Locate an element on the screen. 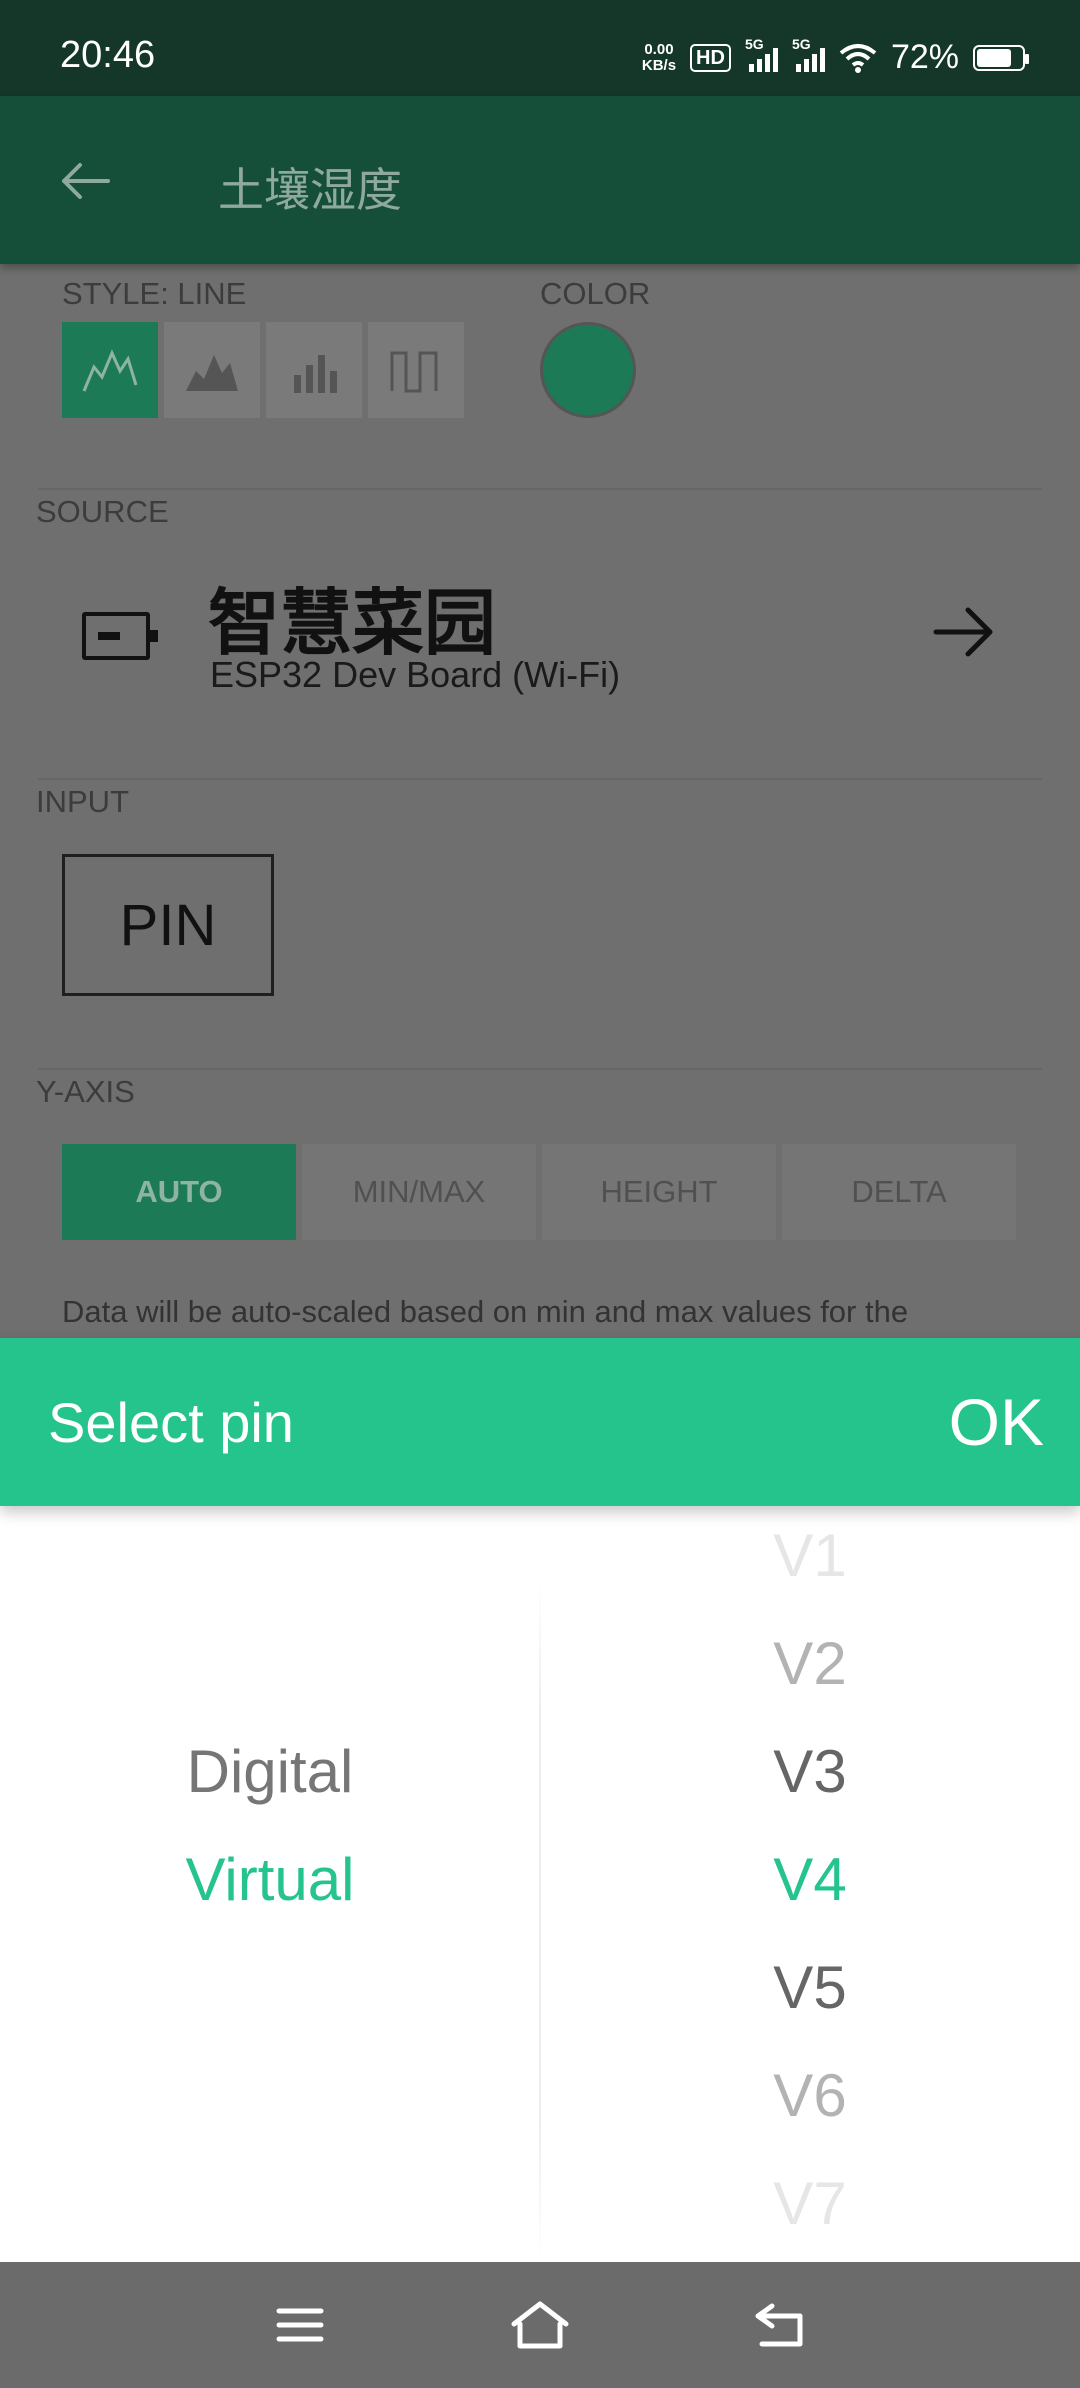 This screenshot has width=1080, height=2388. y-axis-height-button: HEIGHT is located at coordinates (659, 1192).